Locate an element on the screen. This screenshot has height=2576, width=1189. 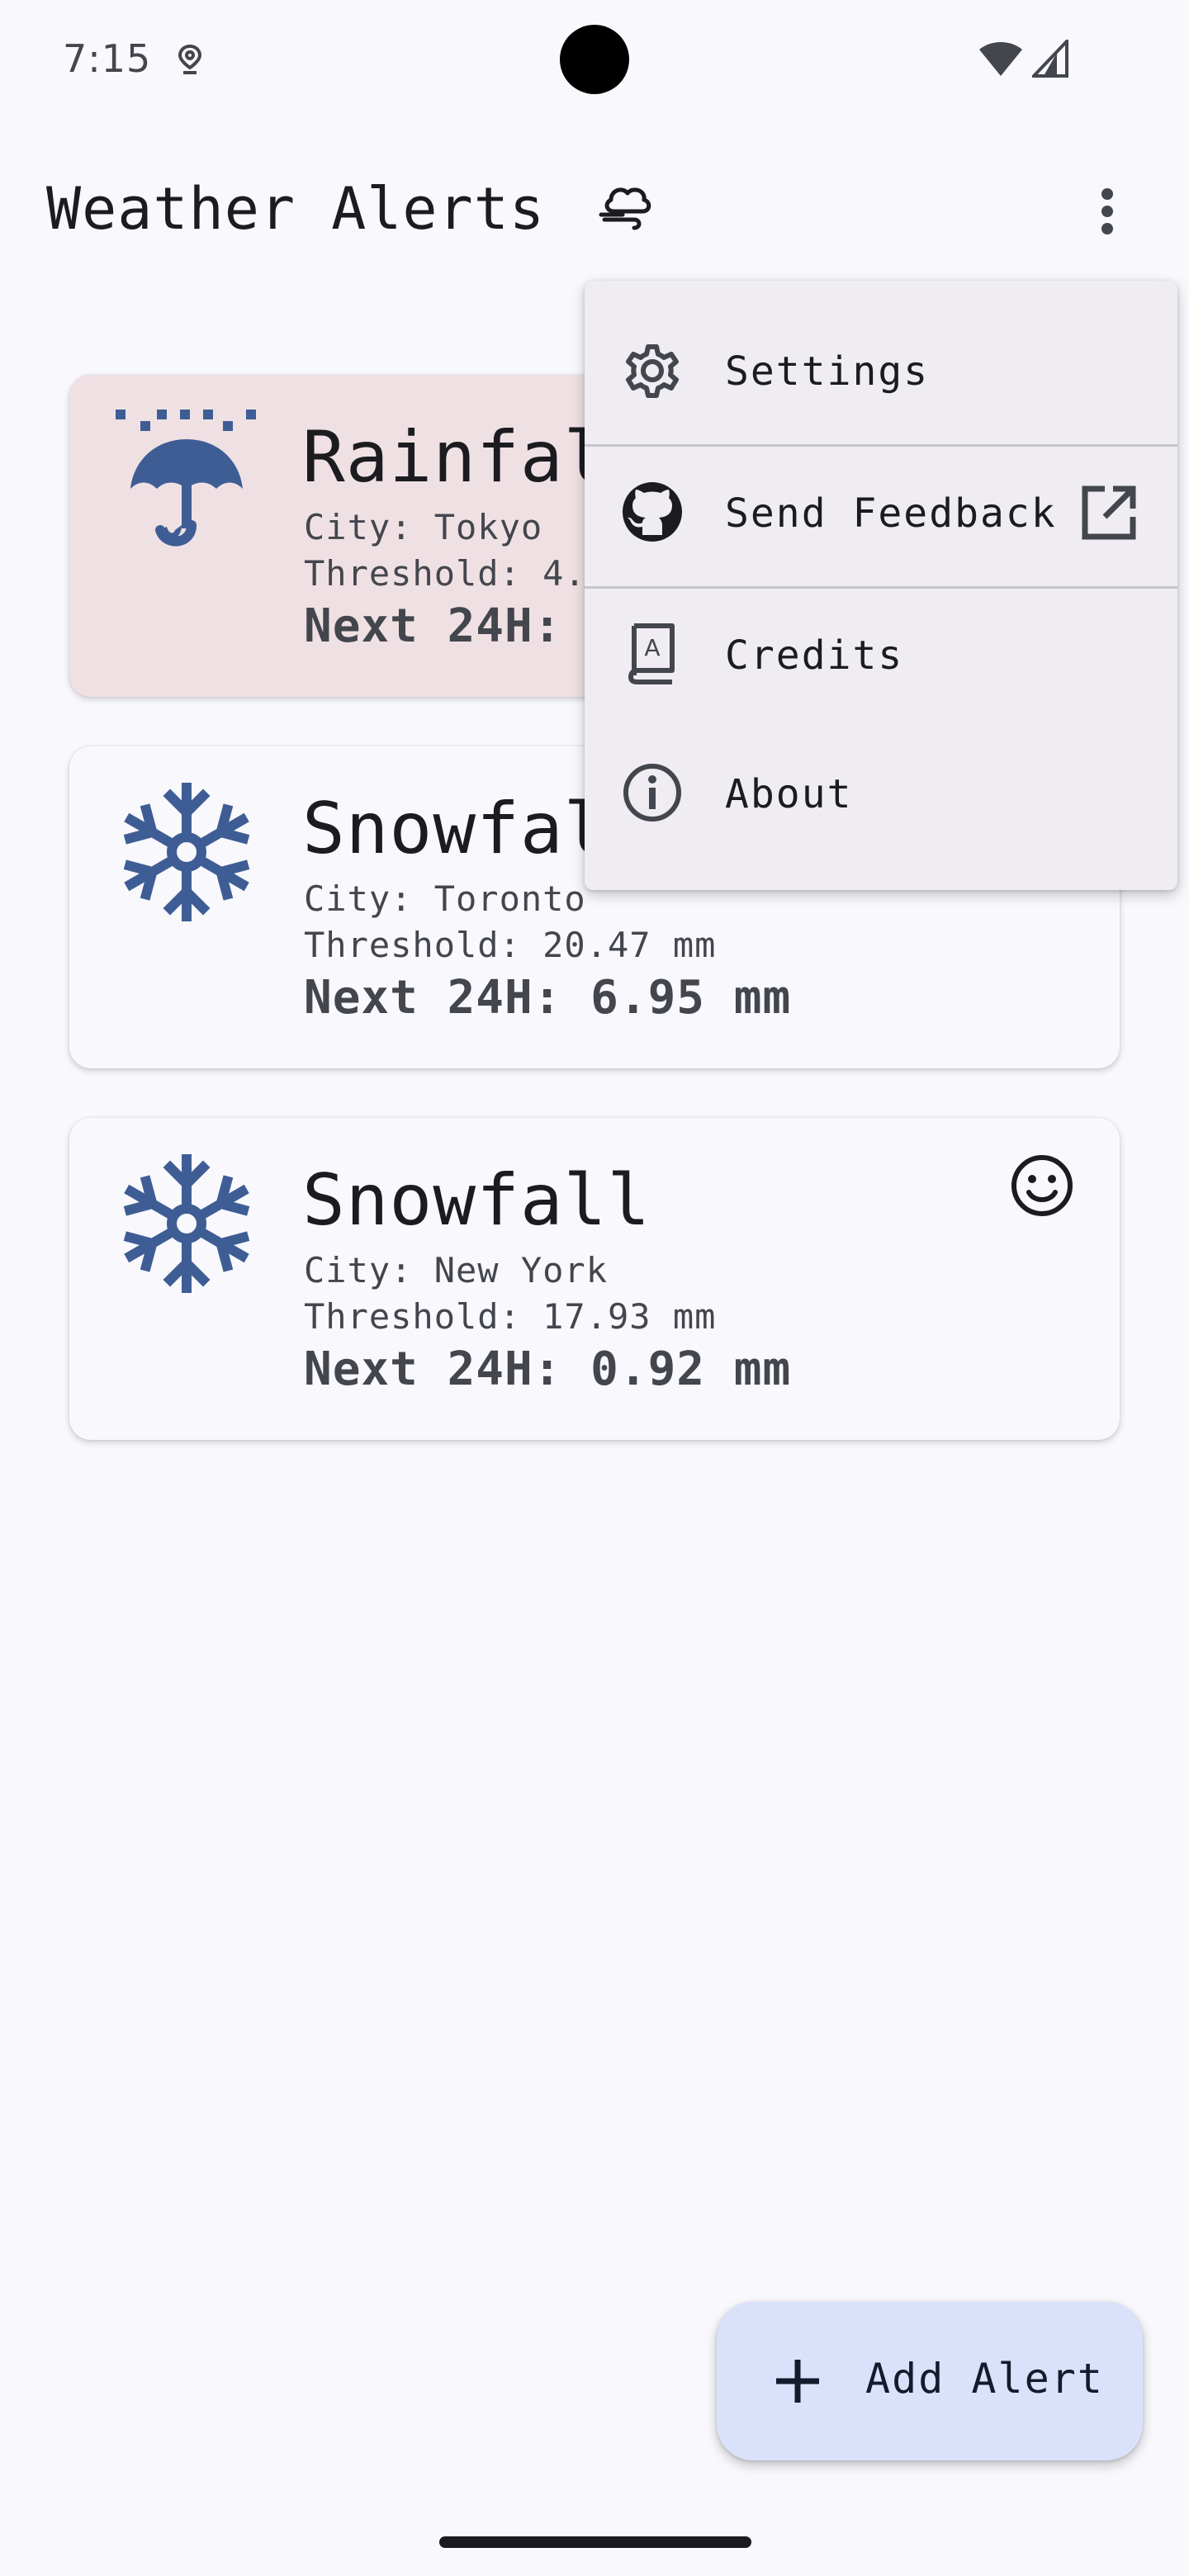
camera-cutout is located at coordinates (594, 59).